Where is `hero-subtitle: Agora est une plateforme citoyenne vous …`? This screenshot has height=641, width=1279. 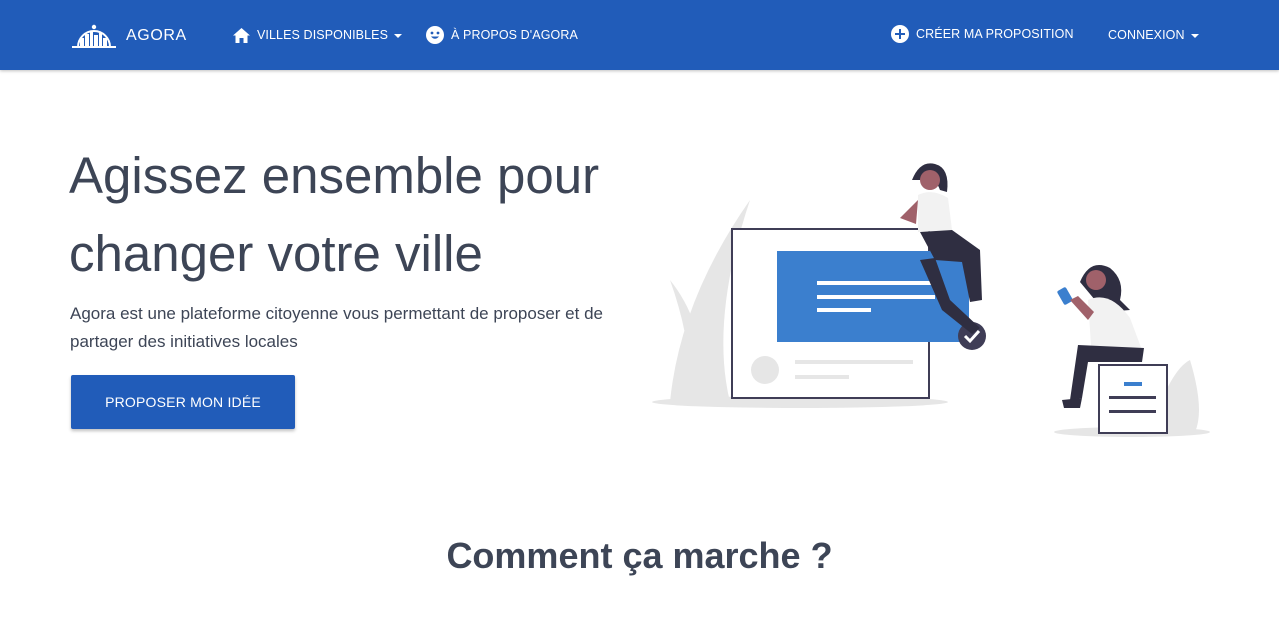
hero-subtitle: Agora est une plateforme citoyenne vous … is located at coordinates (336, 327).